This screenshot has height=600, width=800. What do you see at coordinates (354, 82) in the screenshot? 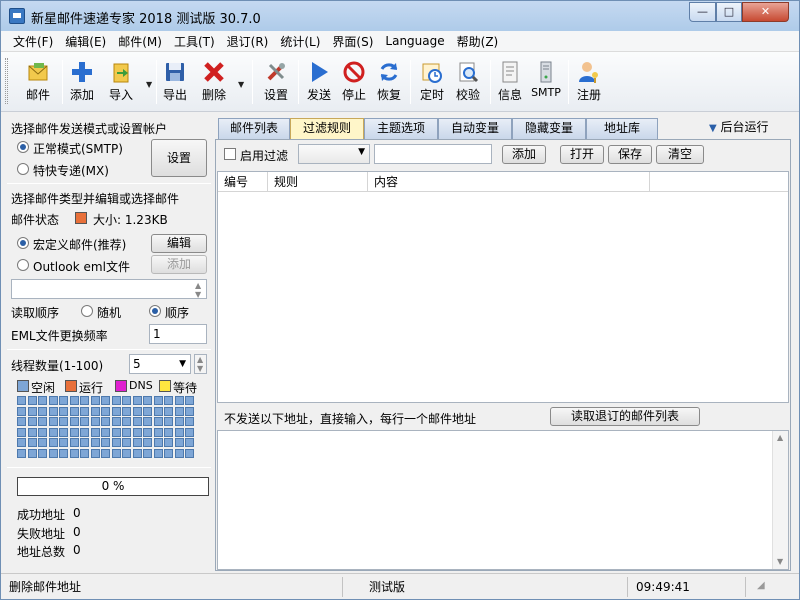
I see `stop-button: 停止` at bounding box center [354, 82].